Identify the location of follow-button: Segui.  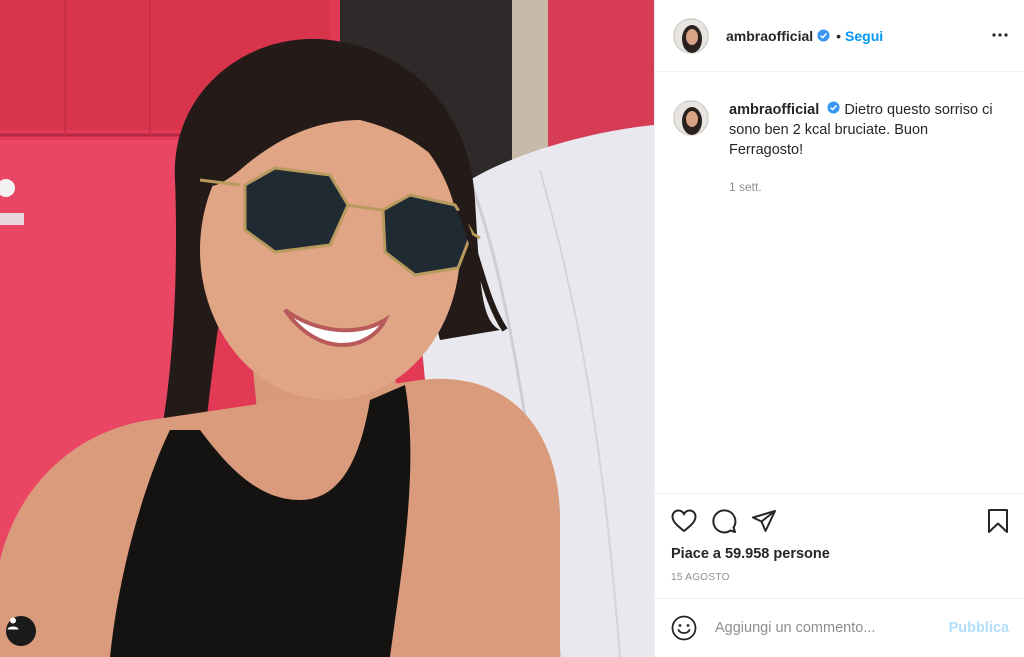
(864, 36).